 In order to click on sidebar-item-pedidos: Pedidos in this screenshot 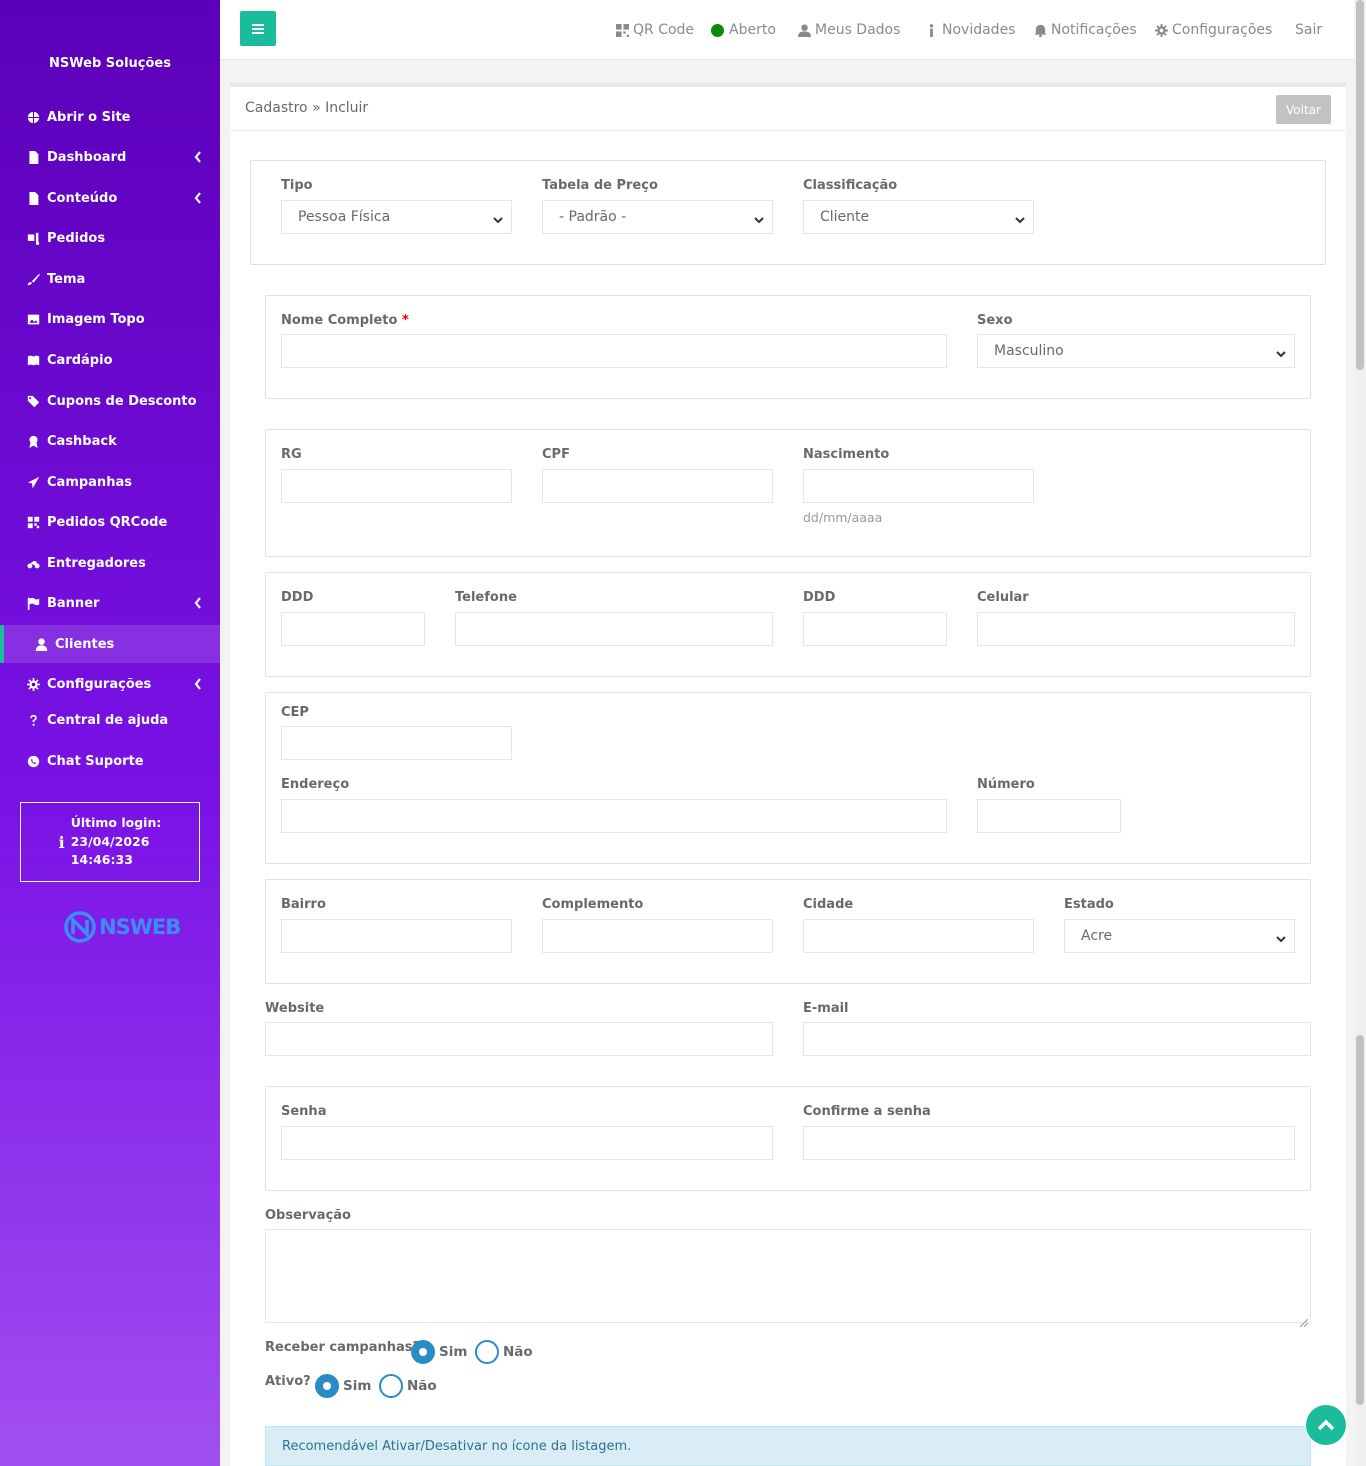, I will do `click(110, 238)`.